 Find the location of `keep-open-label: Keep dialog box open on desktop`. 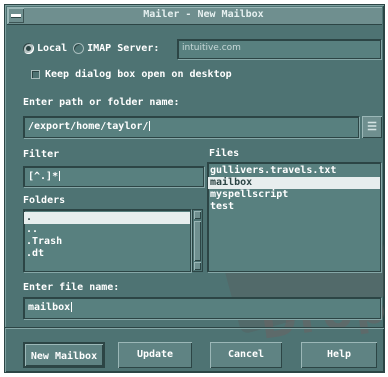

keep-open-label: Keep dialog box open on desktop is located at coordinates (138, 74).